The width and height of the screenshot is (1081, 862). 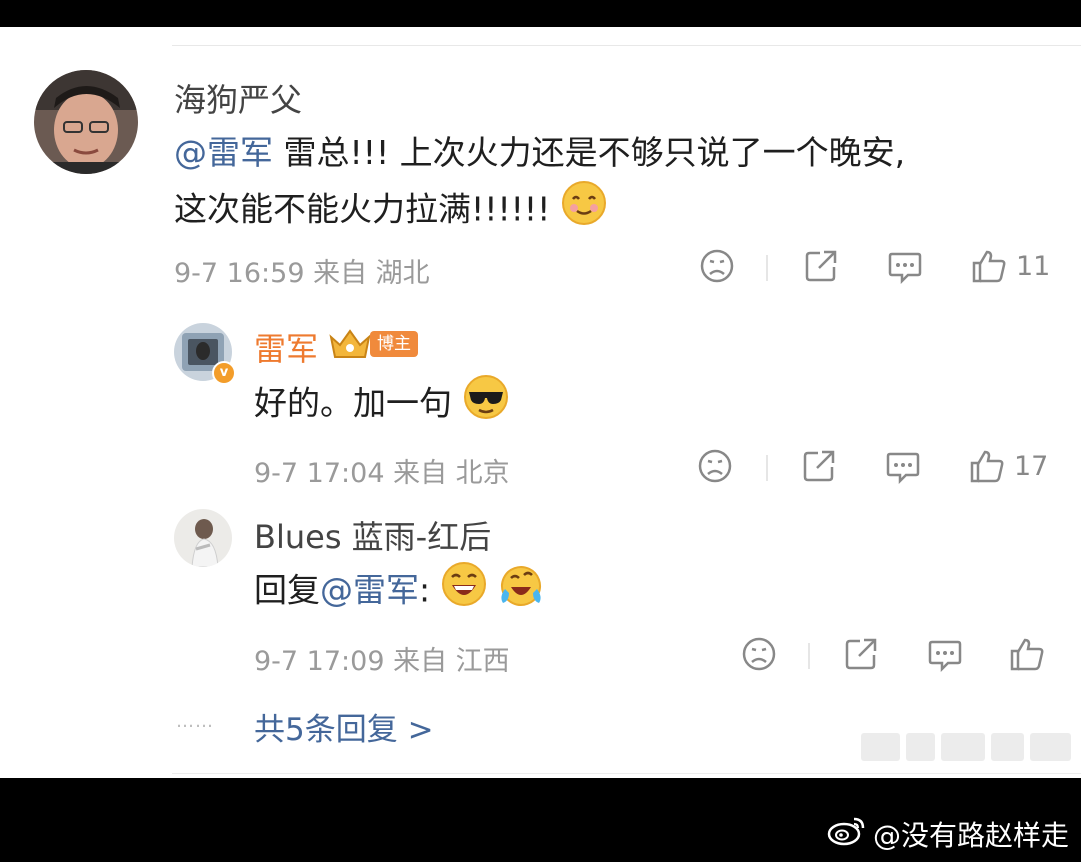 What do you see at coordinates (1033, 266) in the screenshot?
I see `like-count: 11` at bounding box center [1033, 266].